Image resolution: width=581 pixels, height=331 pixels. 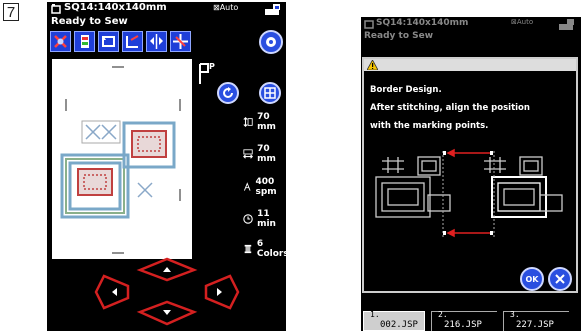 I want to click on design-preview, so click(x=122, y=159).